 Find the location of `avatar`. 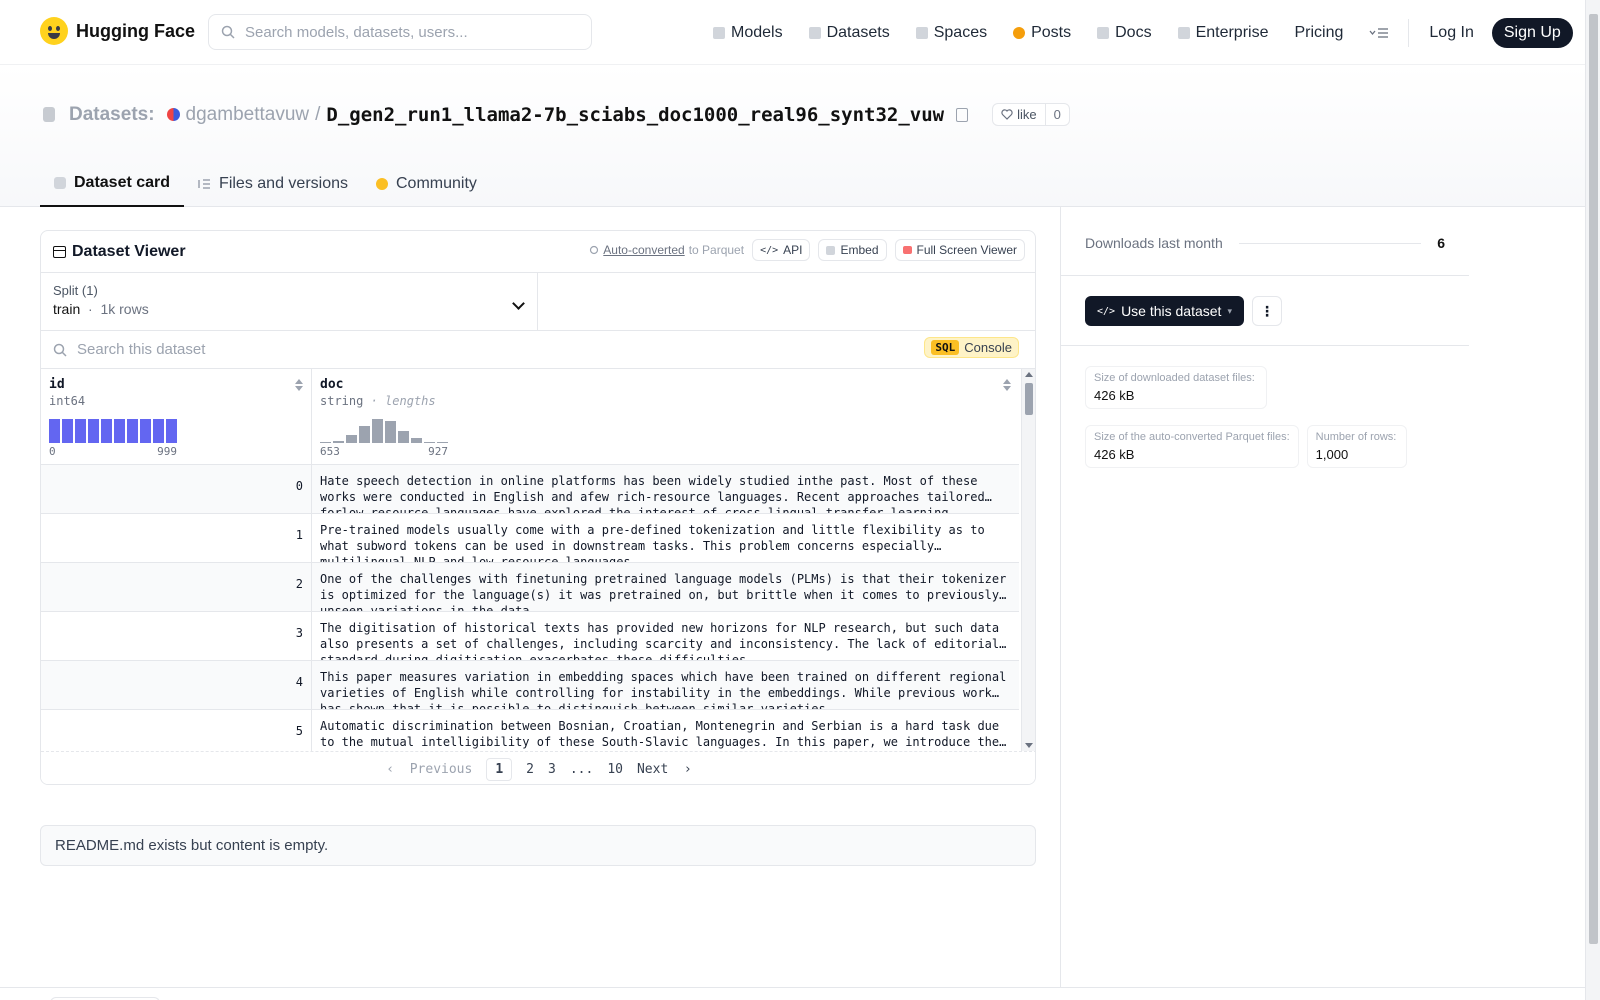

avatar is located at coordinates (173, 114).